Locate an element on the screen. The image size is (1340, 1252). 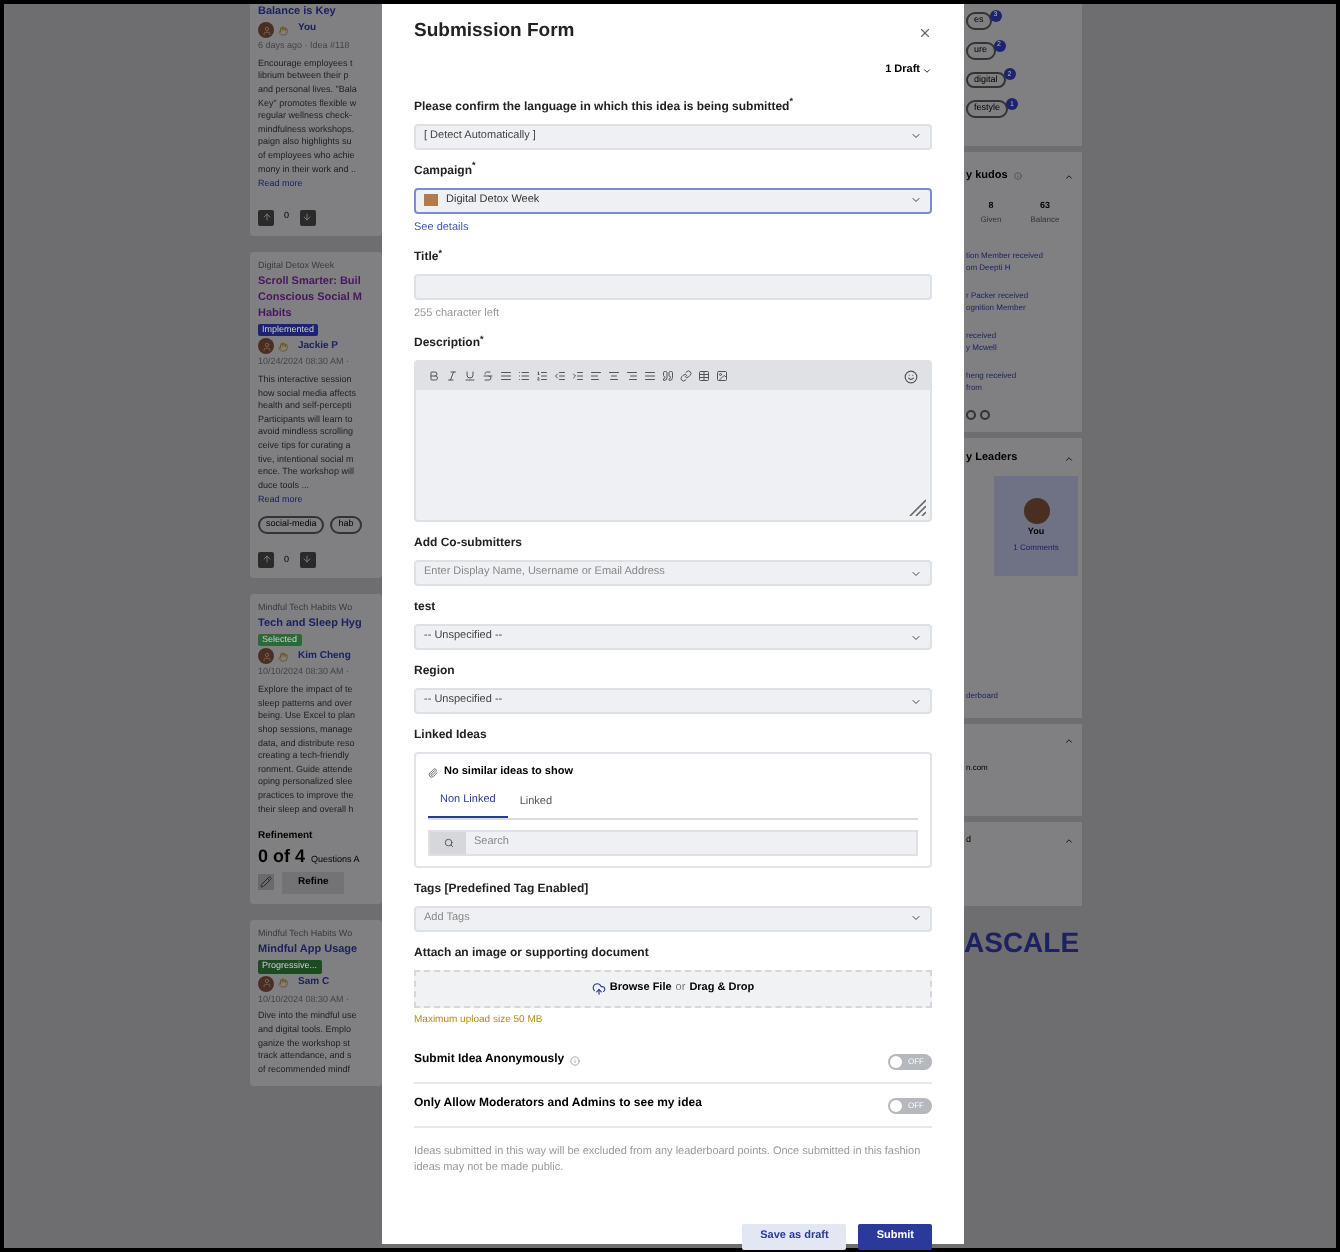
dialog-title: Submission Form is located at coordinates (494, 32).